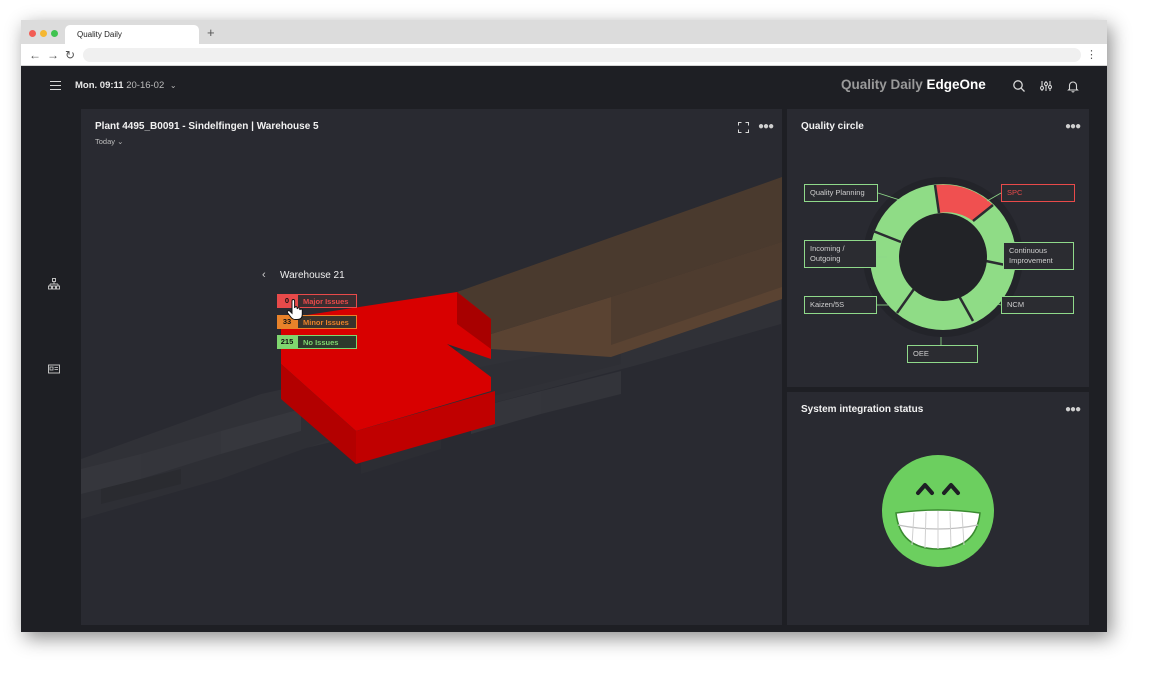 The height and width of the screenshot is (674, 1149). Describe the element at coordinates (294, 309) in the screenshot. I see `hand-cursor-icon` at that location.